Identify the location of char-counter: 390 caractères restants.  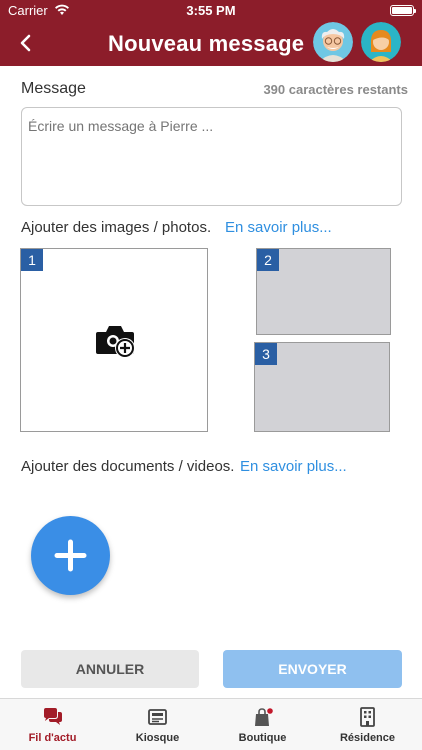
(335, 89).